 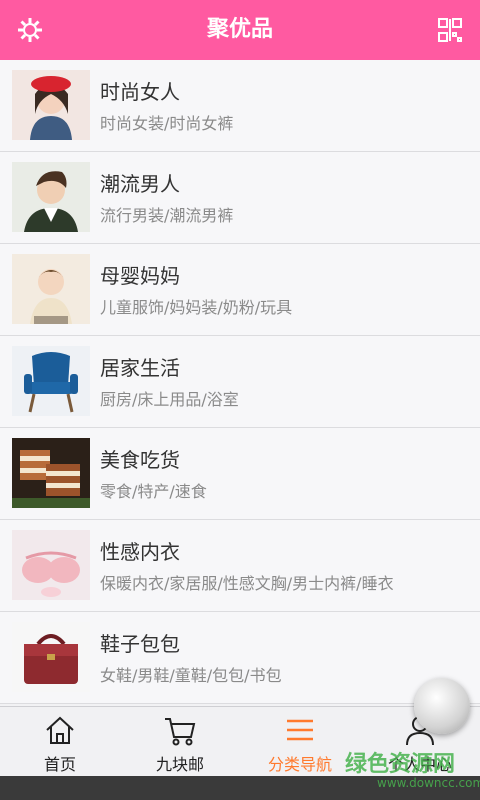 What do you see at coordinates (247, 583) in the screenshot?
I see `category-sub: 保暖内衣/家居服/性感文胸/男士内裤/睡衣` at bounding box center [247, 583].